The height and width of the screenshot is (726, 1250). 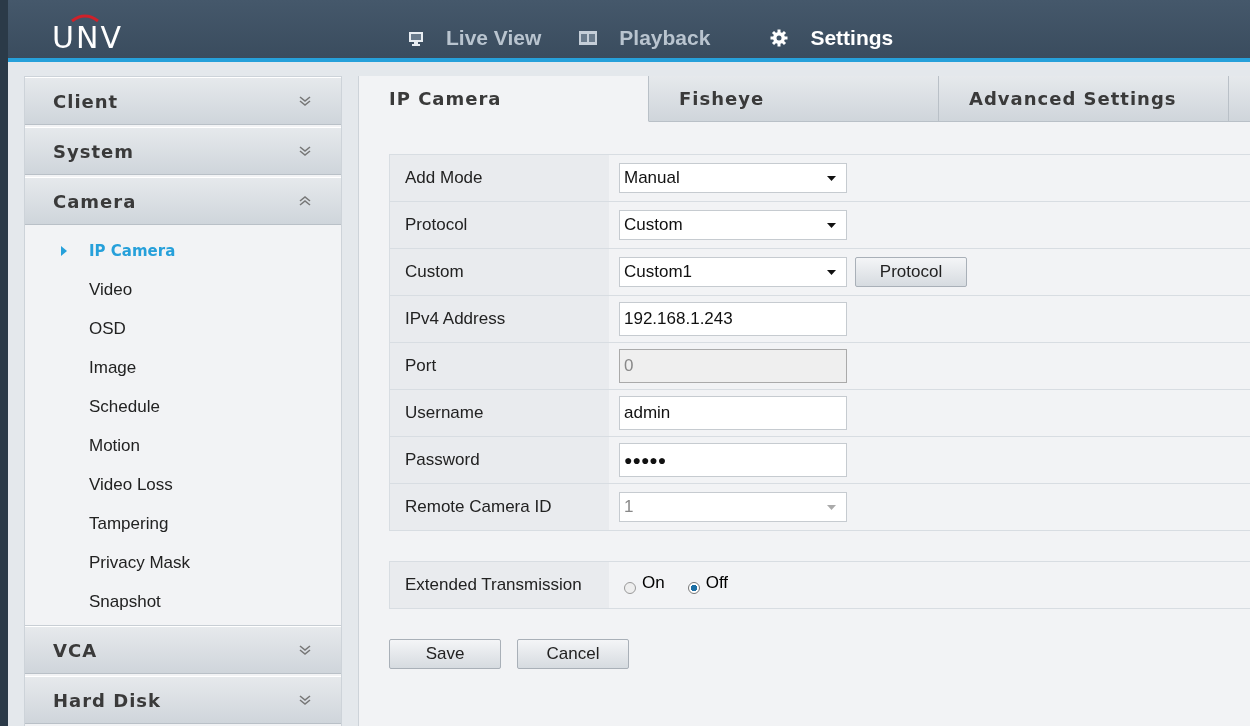 I want to click on dropdown: Custom, so click(x=733, y=225).